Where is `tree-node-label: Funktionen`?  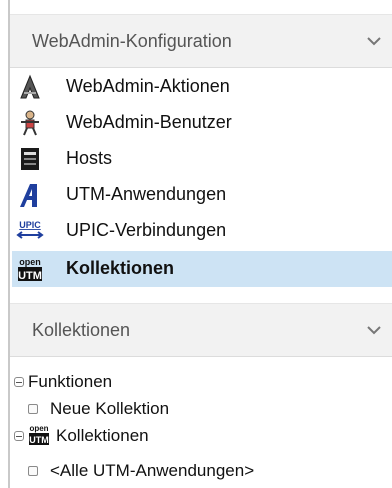
tree-node-label: Funktionen is located at coordinates (70, 381).